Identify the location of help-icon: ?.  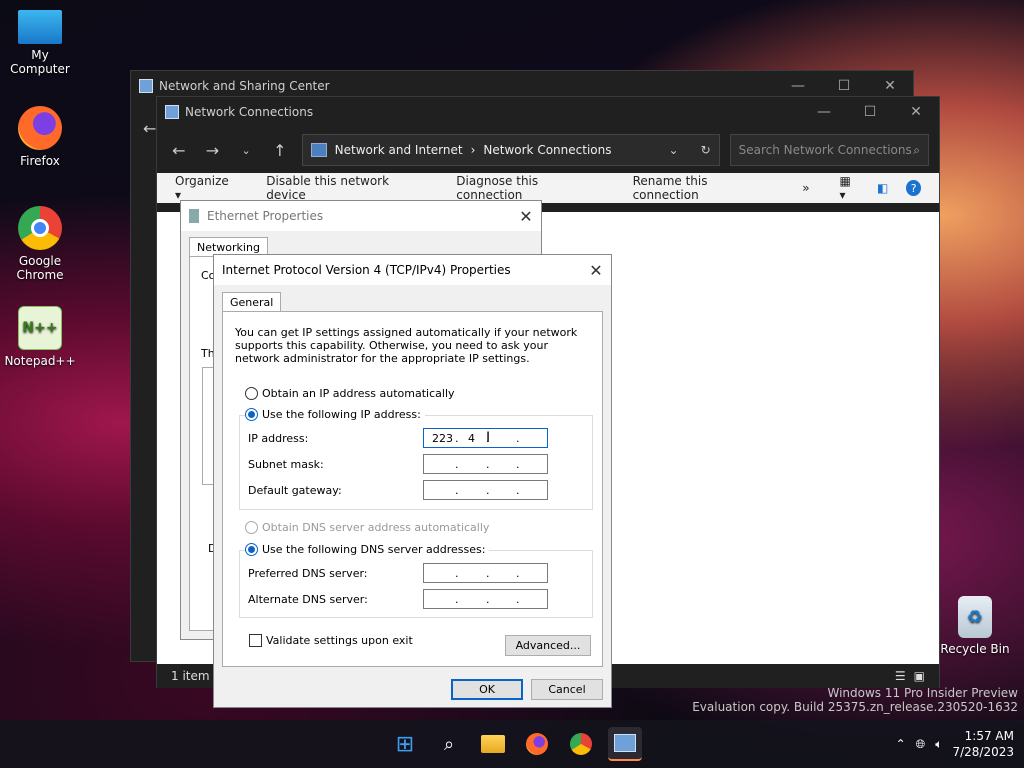
(913, 188).